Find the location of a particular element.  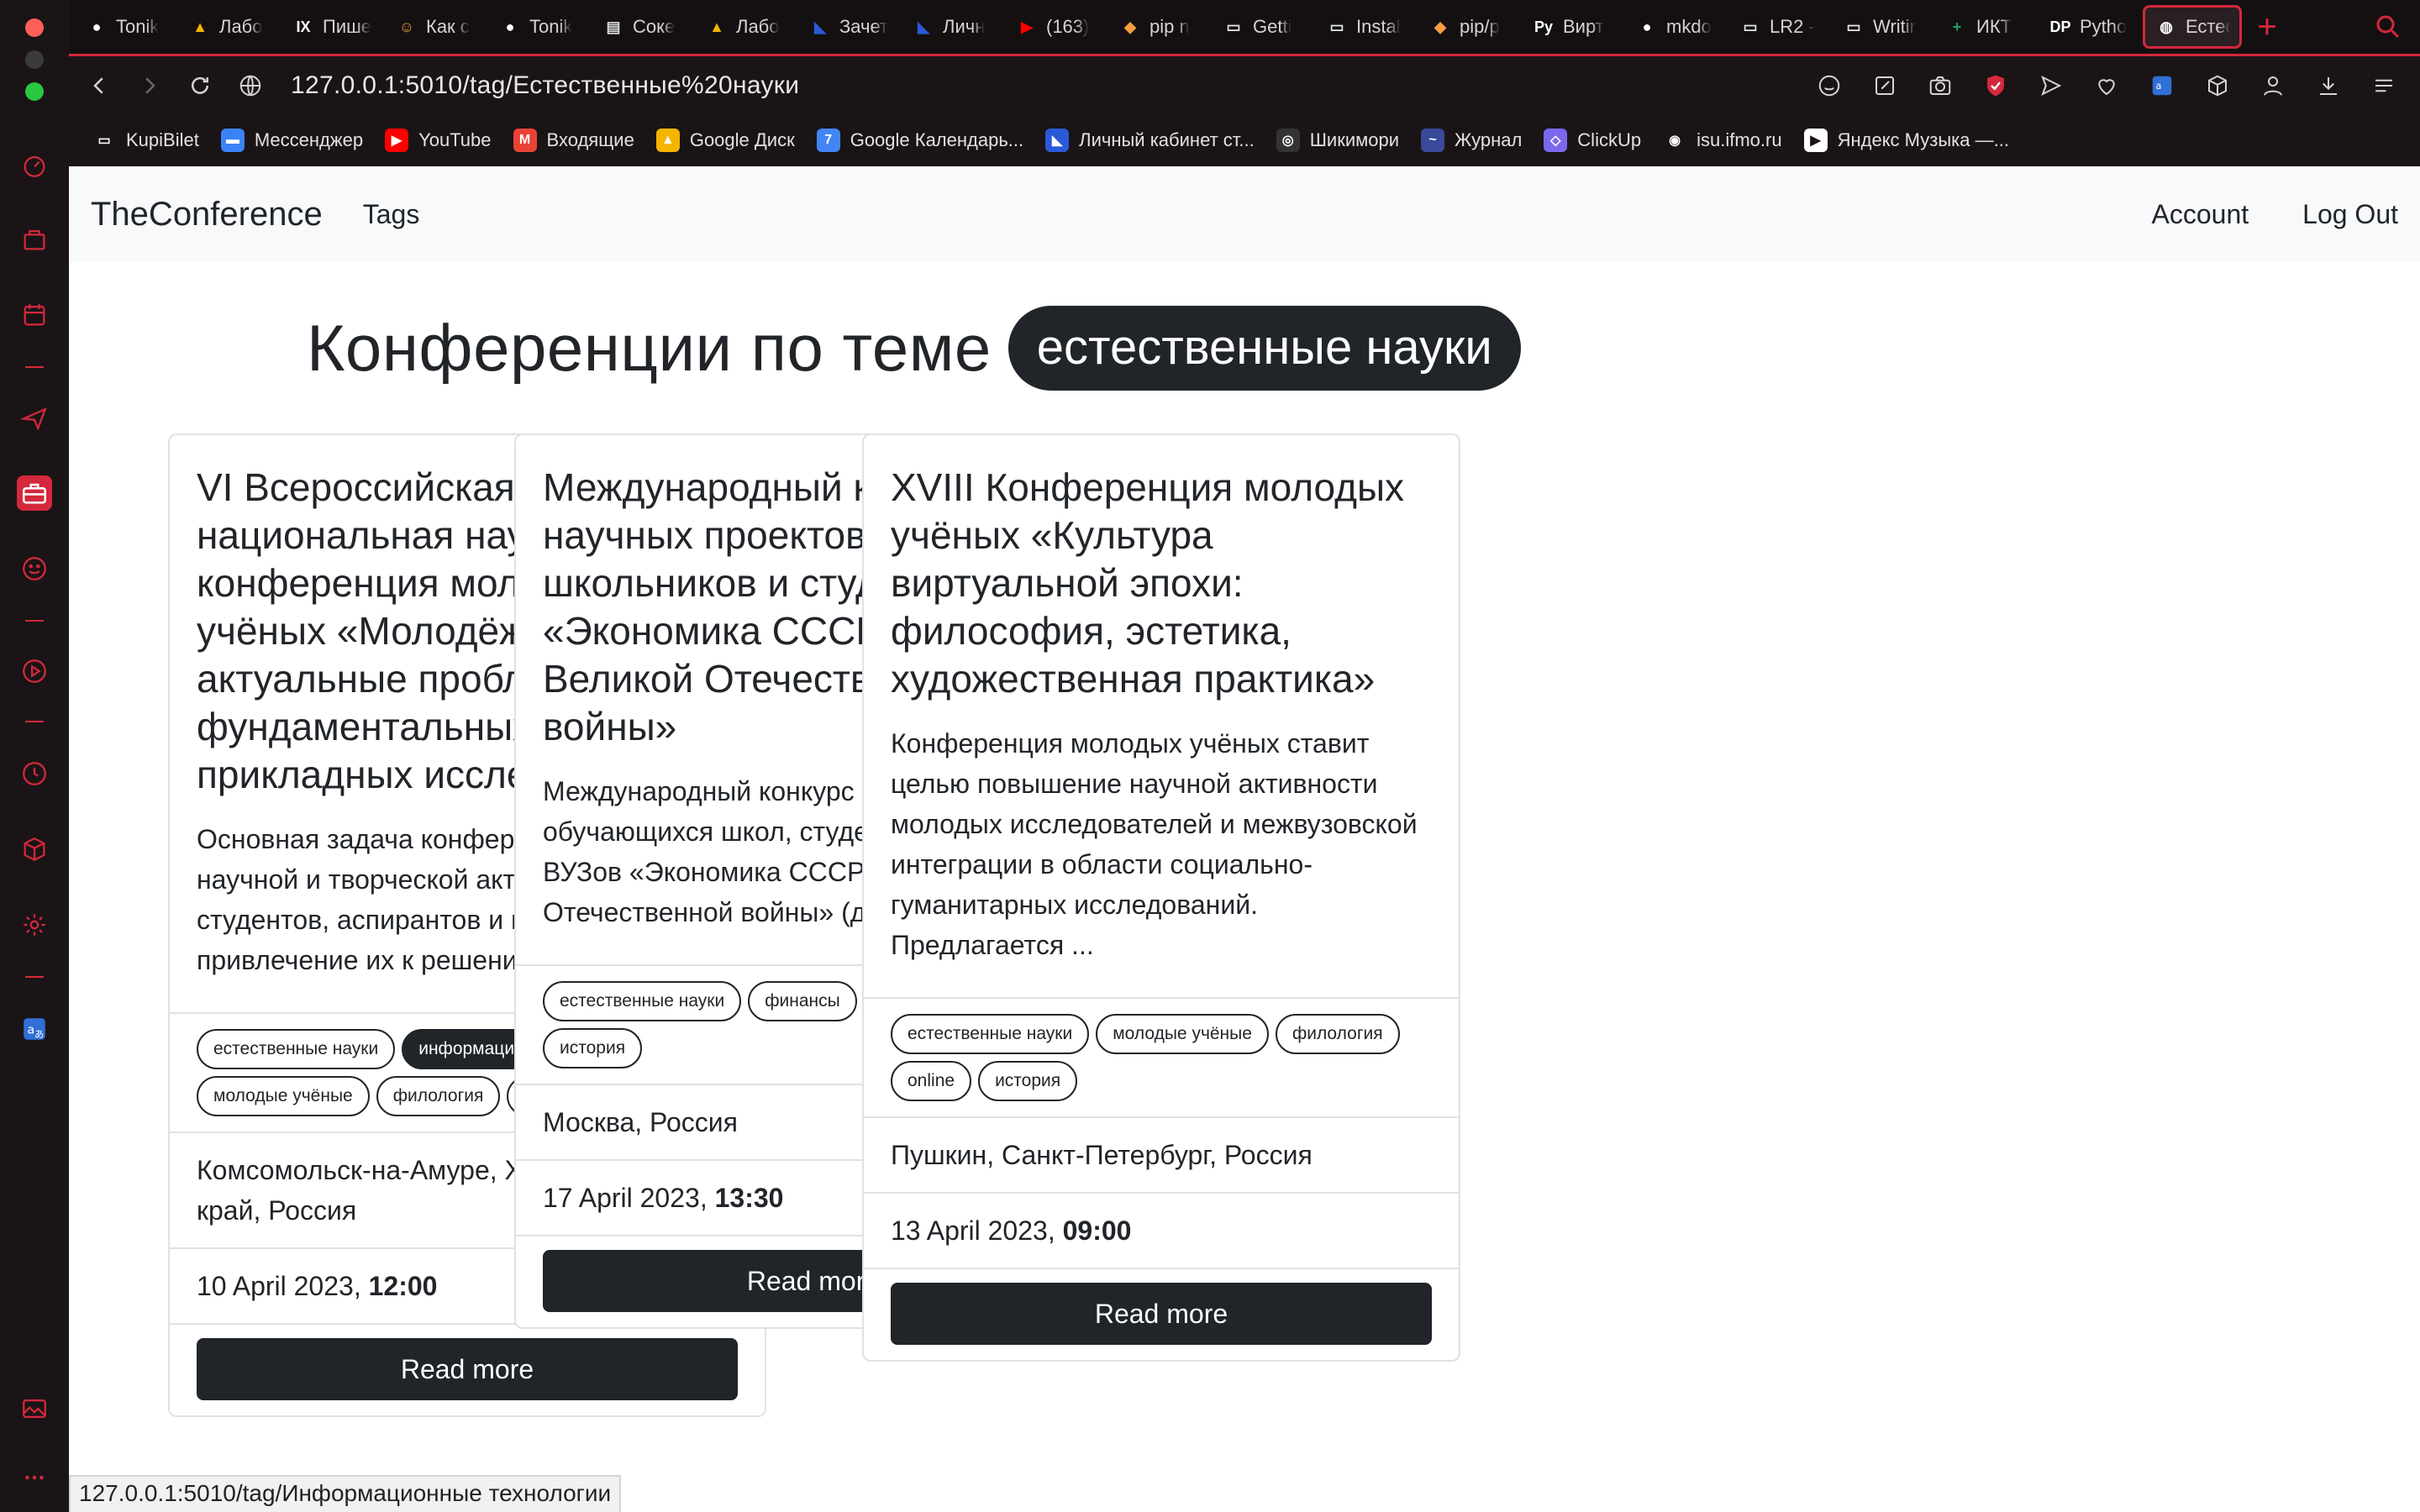

browser-tab: ▭ Instal is located at coordinates (1367, 27).